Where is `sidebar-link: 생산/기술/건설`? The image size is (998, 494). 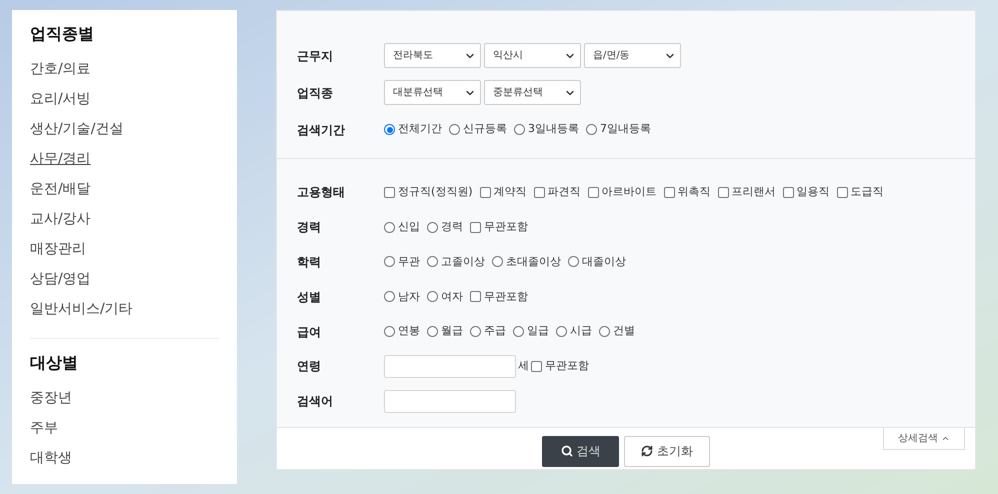
sidebar-link: 생산/기술/건설 is located at coordinates (77, 129).